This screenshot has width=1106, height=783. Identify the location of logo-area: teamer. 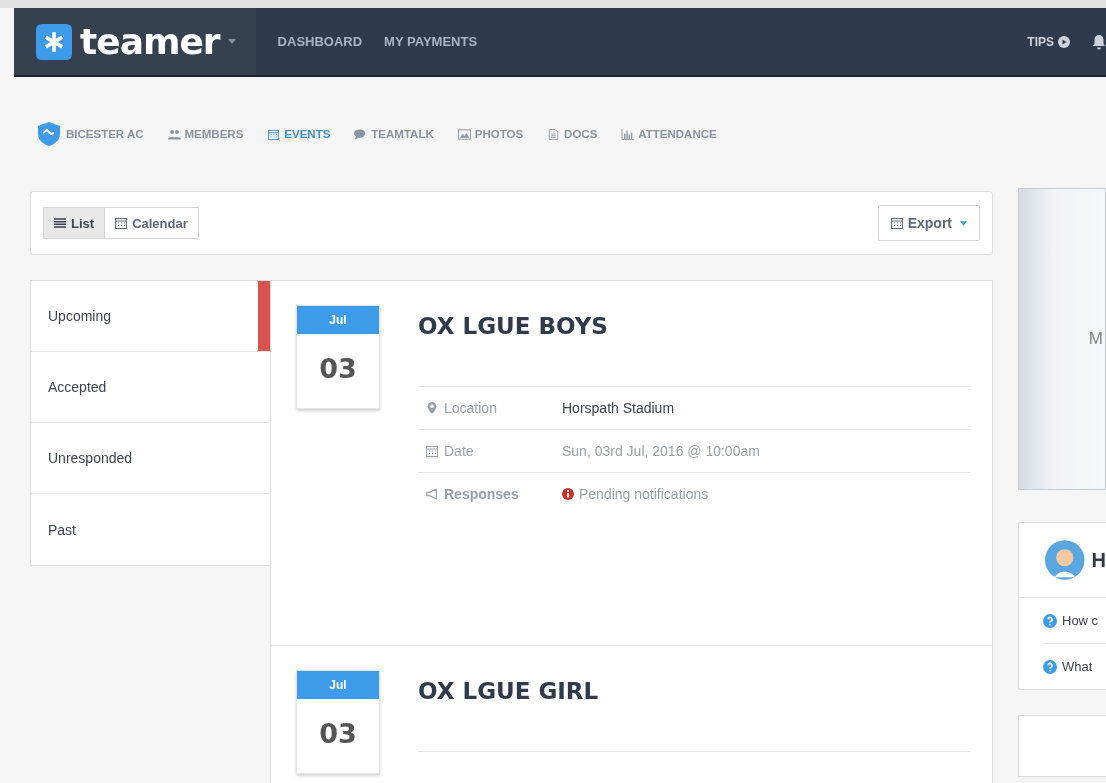
(135, 41).